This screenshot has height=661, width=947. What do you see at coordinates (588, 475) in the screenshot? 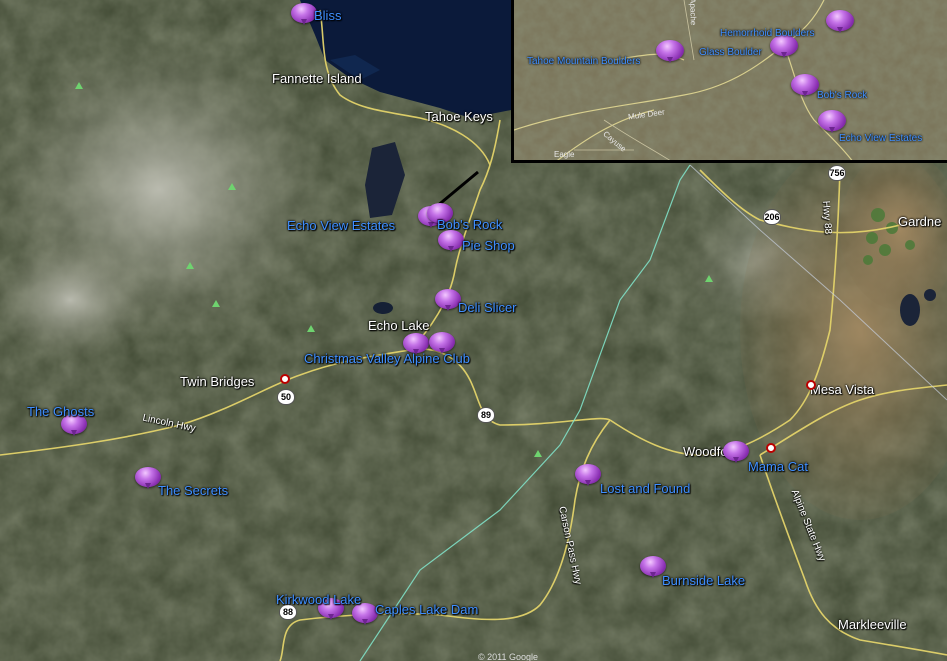
I see `pin-lost-and-found` at bounding box center [588, 475].